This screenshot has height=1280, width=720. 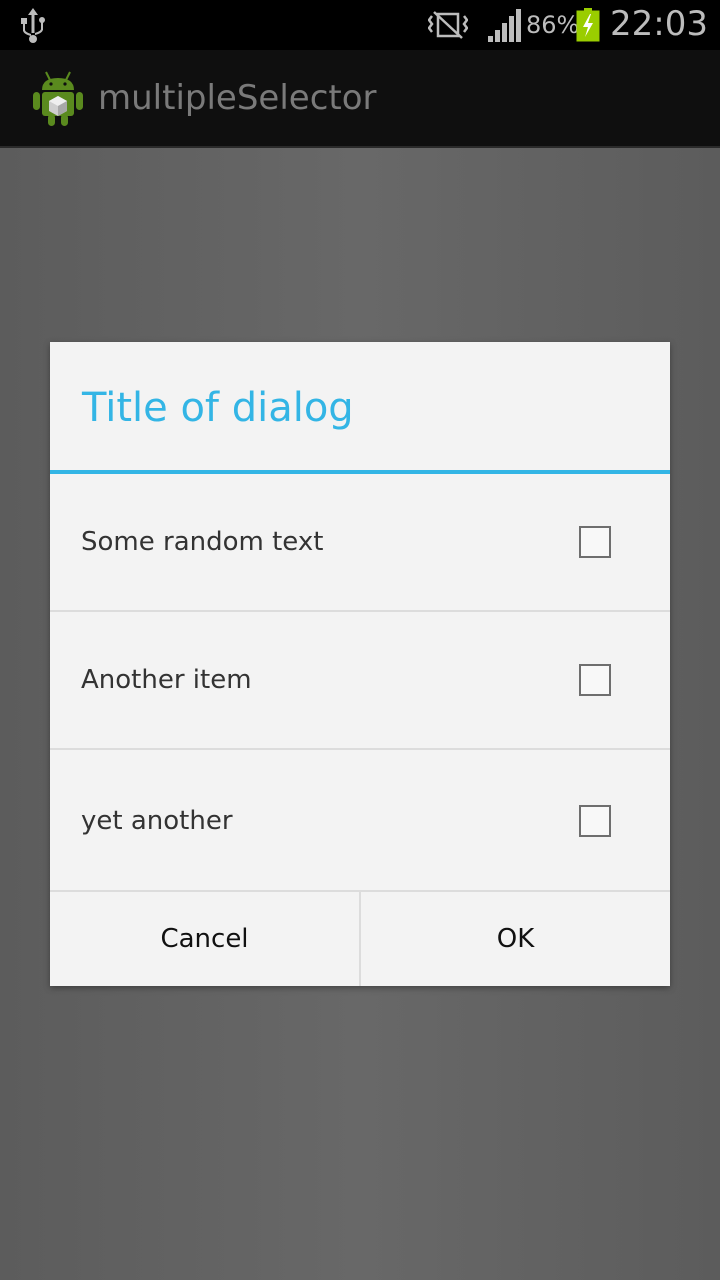 I want to click on list-item-label: Some random text, so click(x=202, y=542).